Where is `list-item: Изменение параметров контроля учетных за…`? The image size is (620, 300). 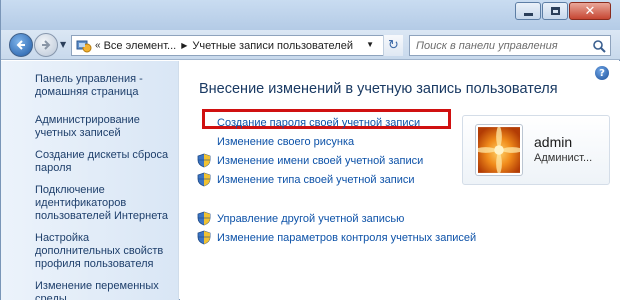
list-item: Изменение параметров контроля учетных за… is located at coordinates (336, 237).